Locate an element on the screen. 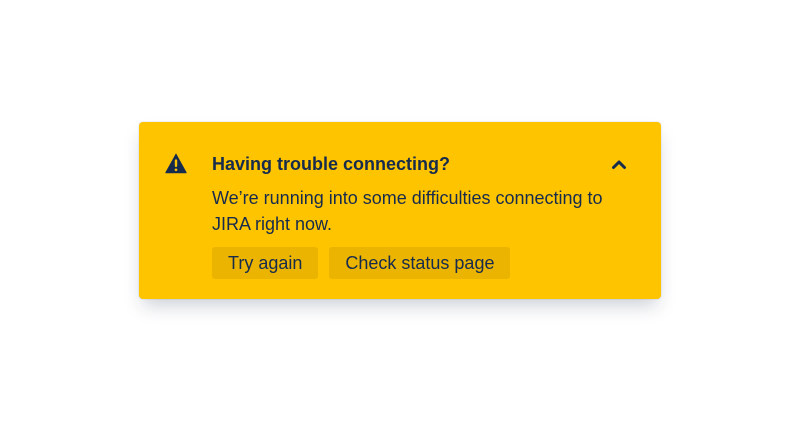  try-again-button: Try again is located at coordinates (265, 263).